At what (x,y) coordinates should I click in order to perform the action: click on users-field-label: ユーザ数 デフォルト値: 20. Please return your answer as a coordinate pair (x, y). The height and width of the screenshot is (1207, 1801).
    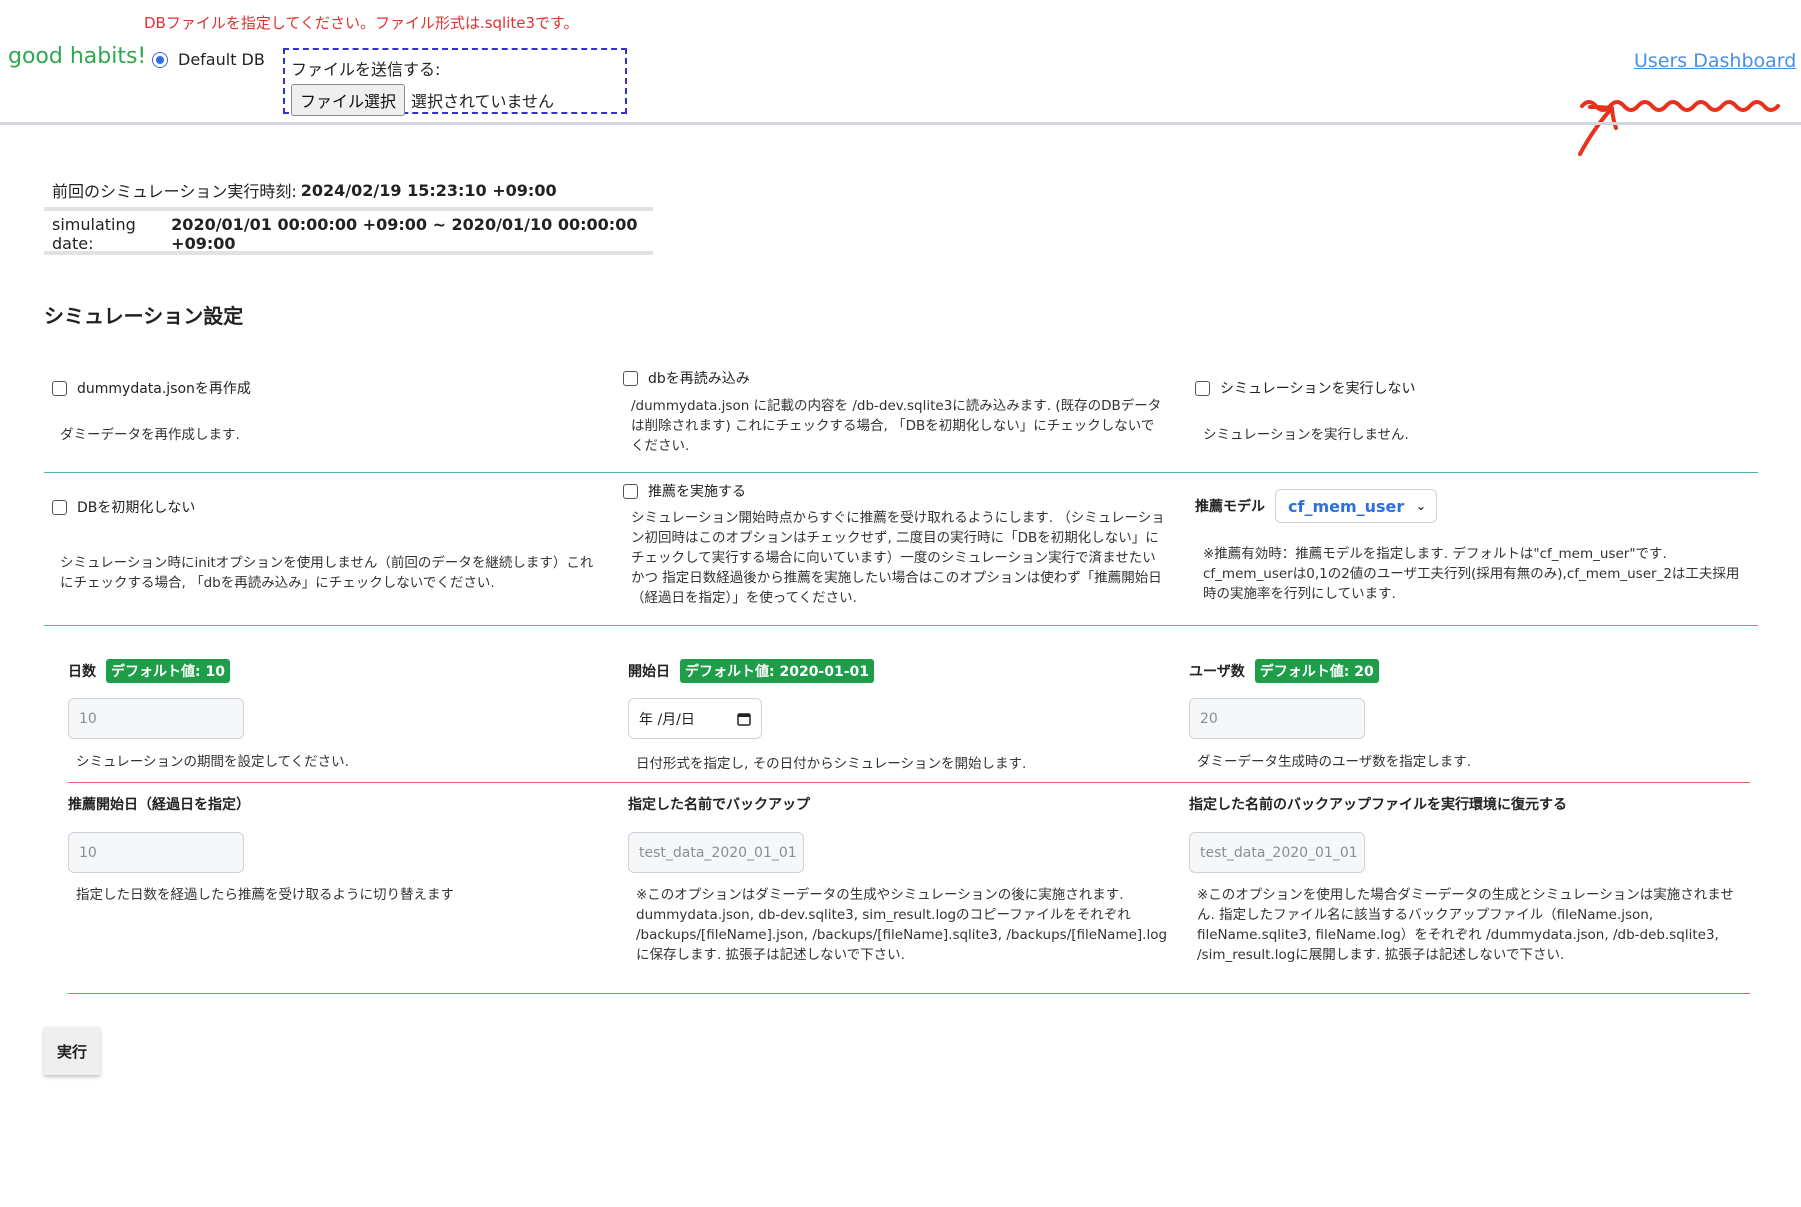
    Looking at the image, I should click on (1284, 671).